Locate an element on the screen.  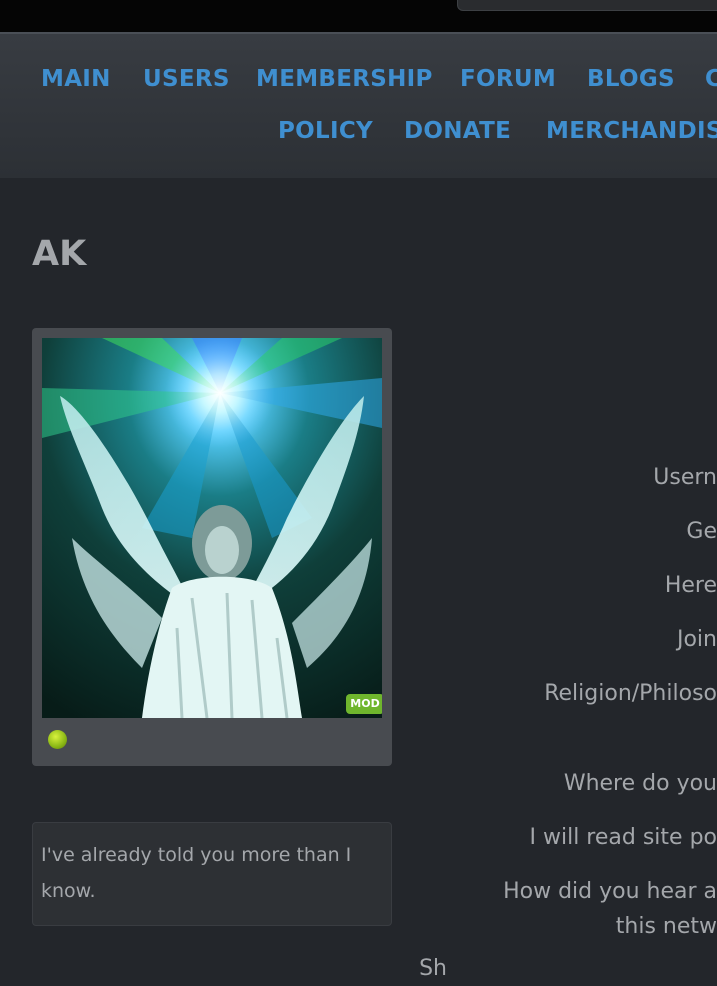
nav-merchandise: MERCHANDIS is located at coordinates (631, 131).